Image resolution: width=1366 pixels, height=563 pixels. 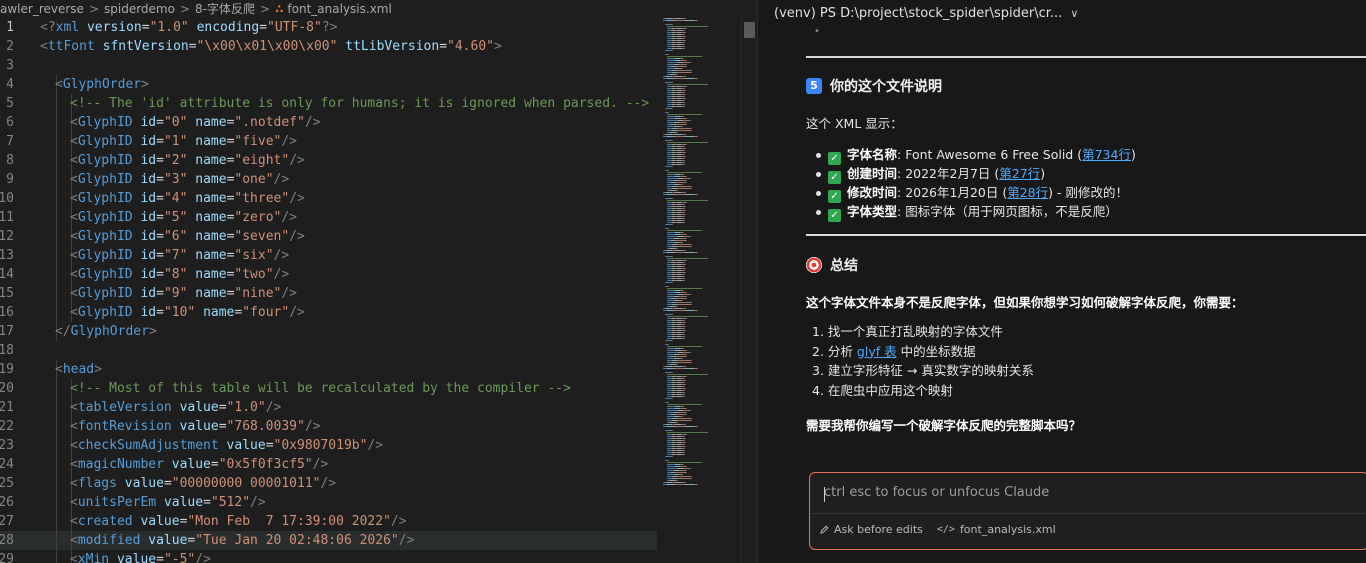 What do you see at coordinates (328, 236) in the screenshot?
I see `code-line: 12 <GlyphID id="6" name="seven"/>` at bounding box center [328, 236].